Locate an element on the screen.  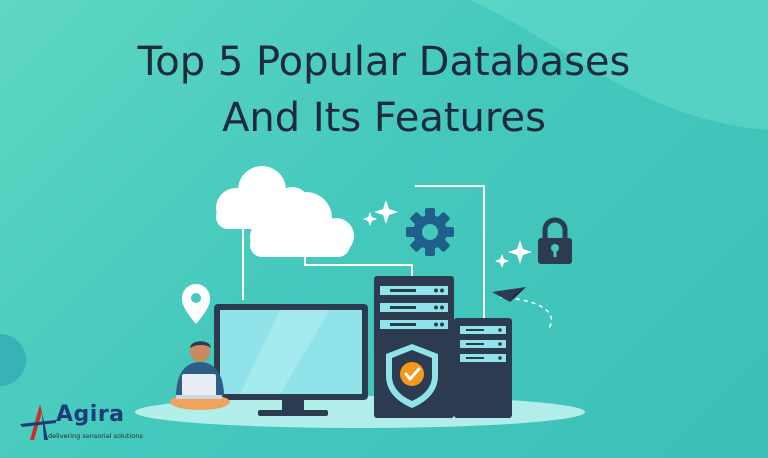
gear-icon is located at coordinates (430, 232).